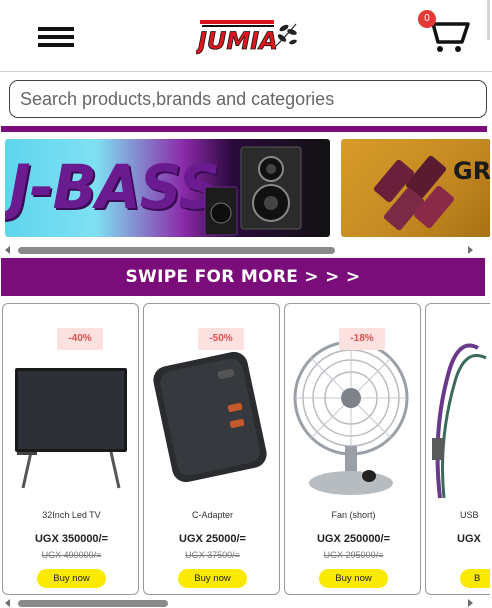  Describe the element at coordinates (362, 339) in the screenshot. I see `discount-badge: -18%` at that location.